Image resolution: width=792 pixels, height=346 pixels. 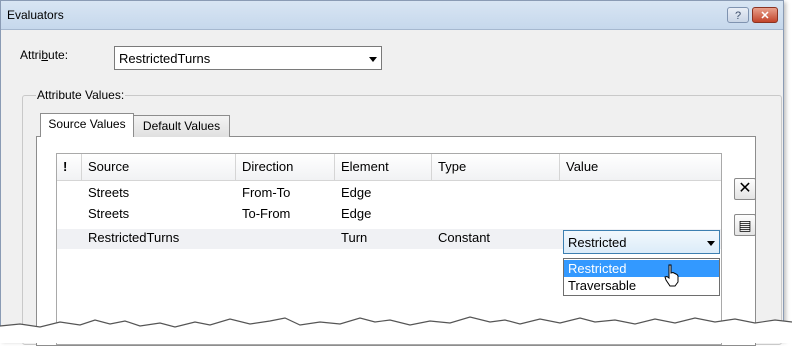 I want to click on column-header-direction: Direction, so click(x=285, y=167).